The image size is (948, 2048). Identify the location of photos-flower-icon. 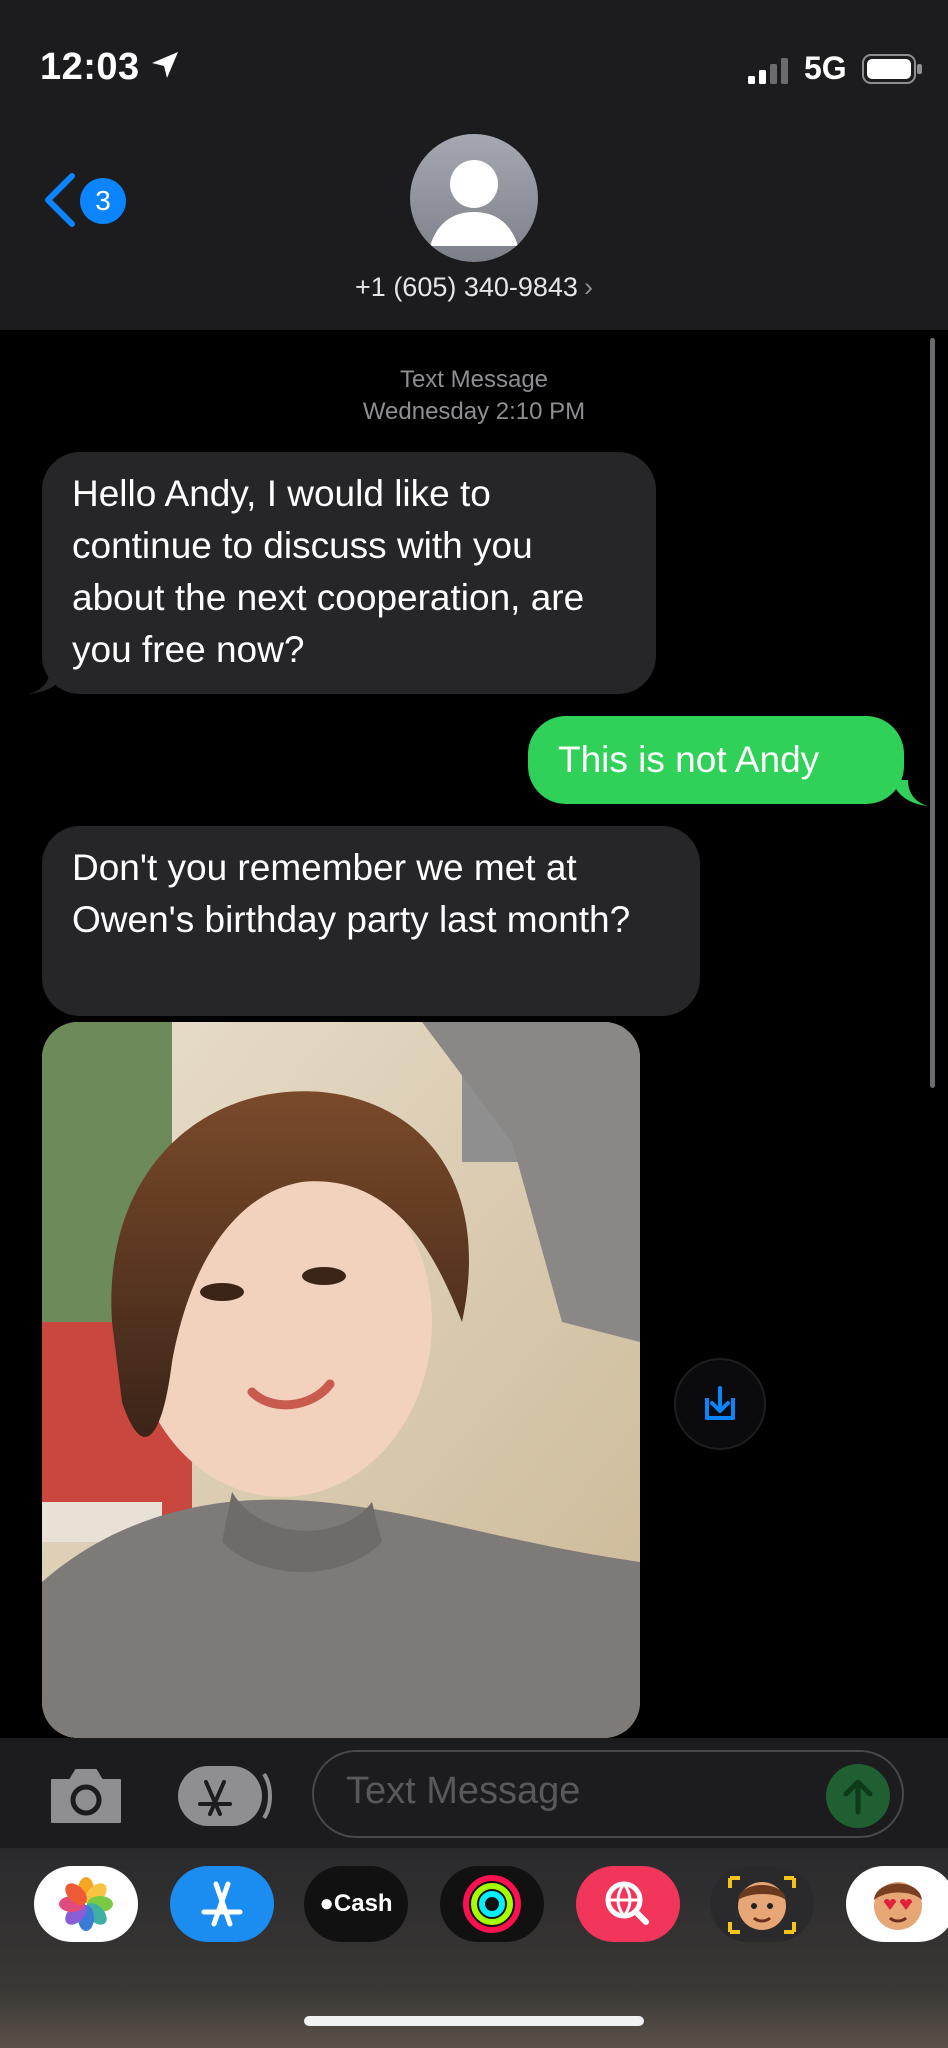
(86, 1904).